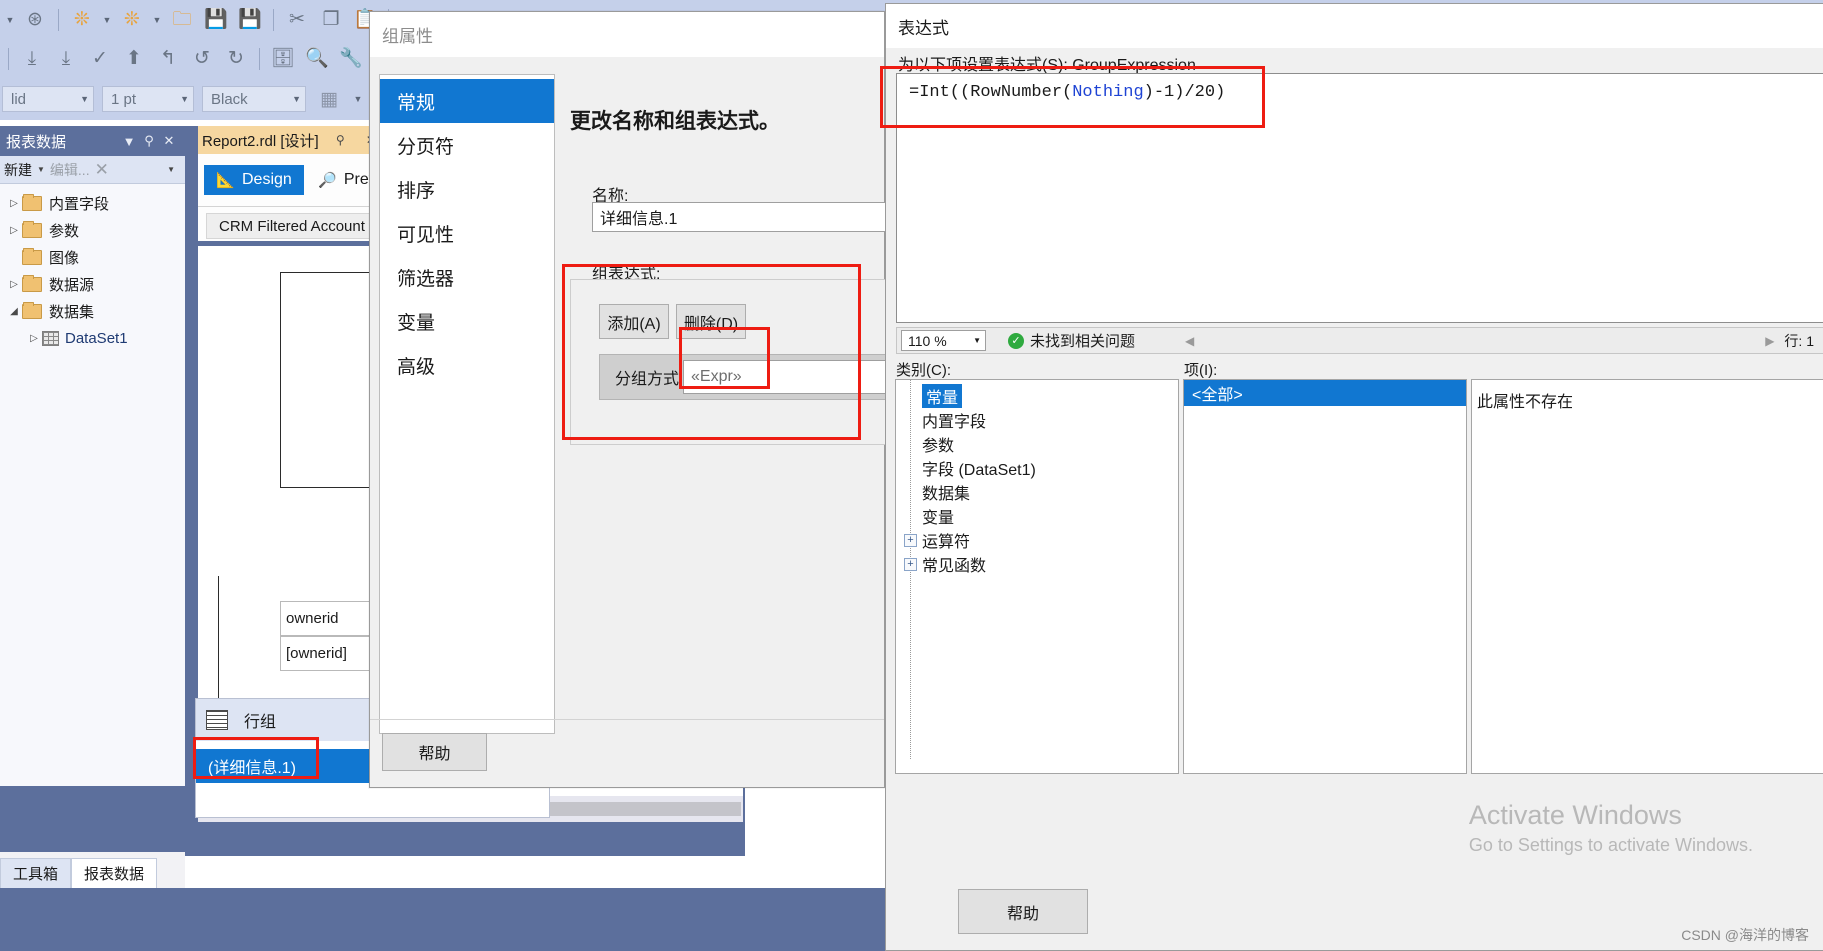 The image size is (1823, 951). I want to click on expression-dialog-titlebar: 表达式, so click(1354, 26).